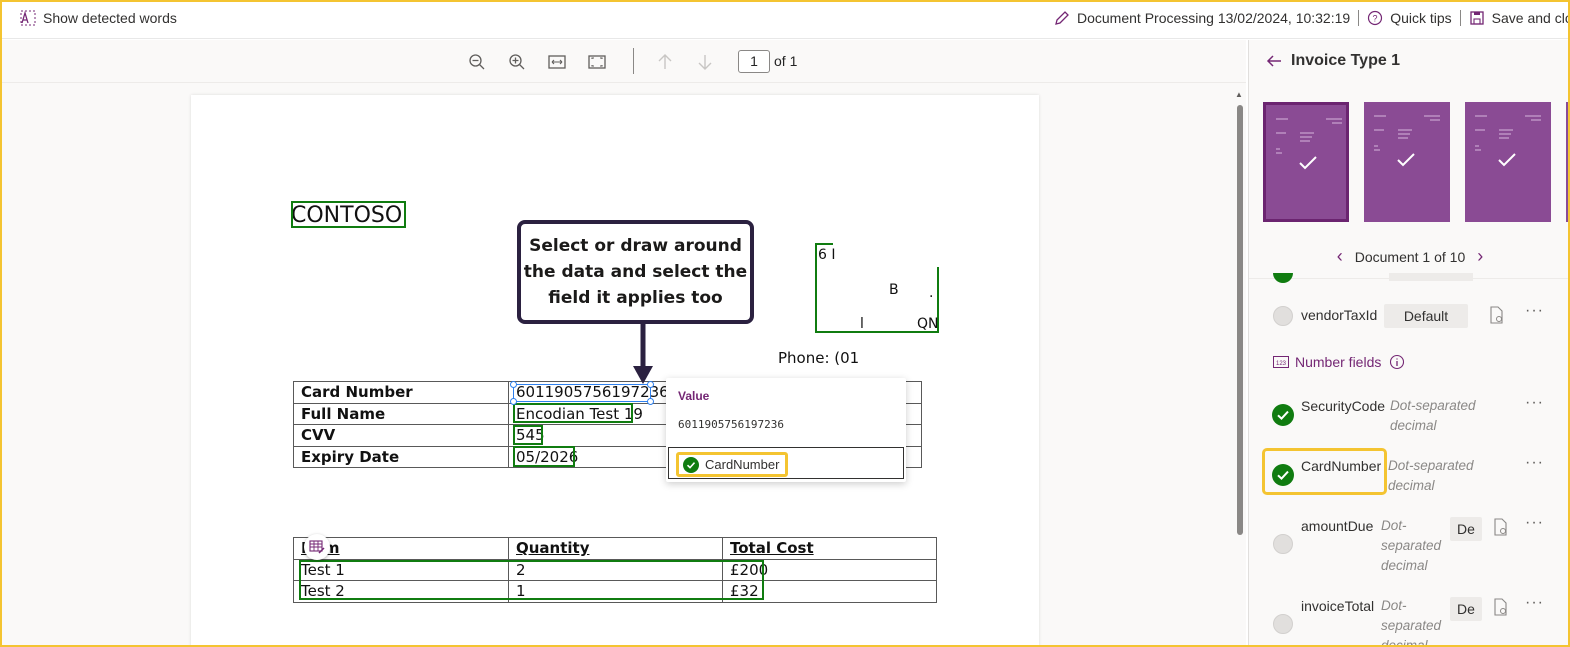 This screenshot has height=647, width=1570. I want to click on field-name: vendorTaxId, so click(1339, 315).